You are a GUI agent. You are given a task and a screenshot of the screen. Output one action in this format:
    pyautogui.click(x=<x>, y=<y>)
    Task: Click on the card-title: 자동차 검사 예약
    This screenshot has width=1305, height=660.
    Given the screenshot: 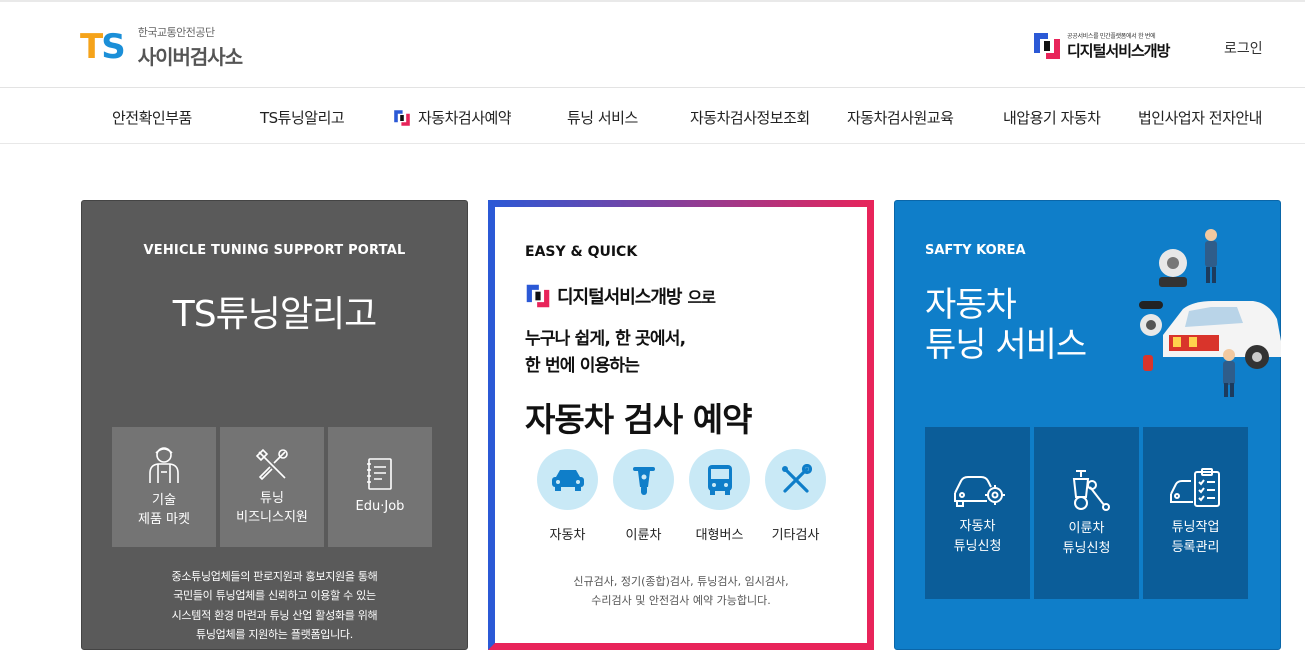 What is the action you would take?
    pyautogui.click(x=638, y=419)
    